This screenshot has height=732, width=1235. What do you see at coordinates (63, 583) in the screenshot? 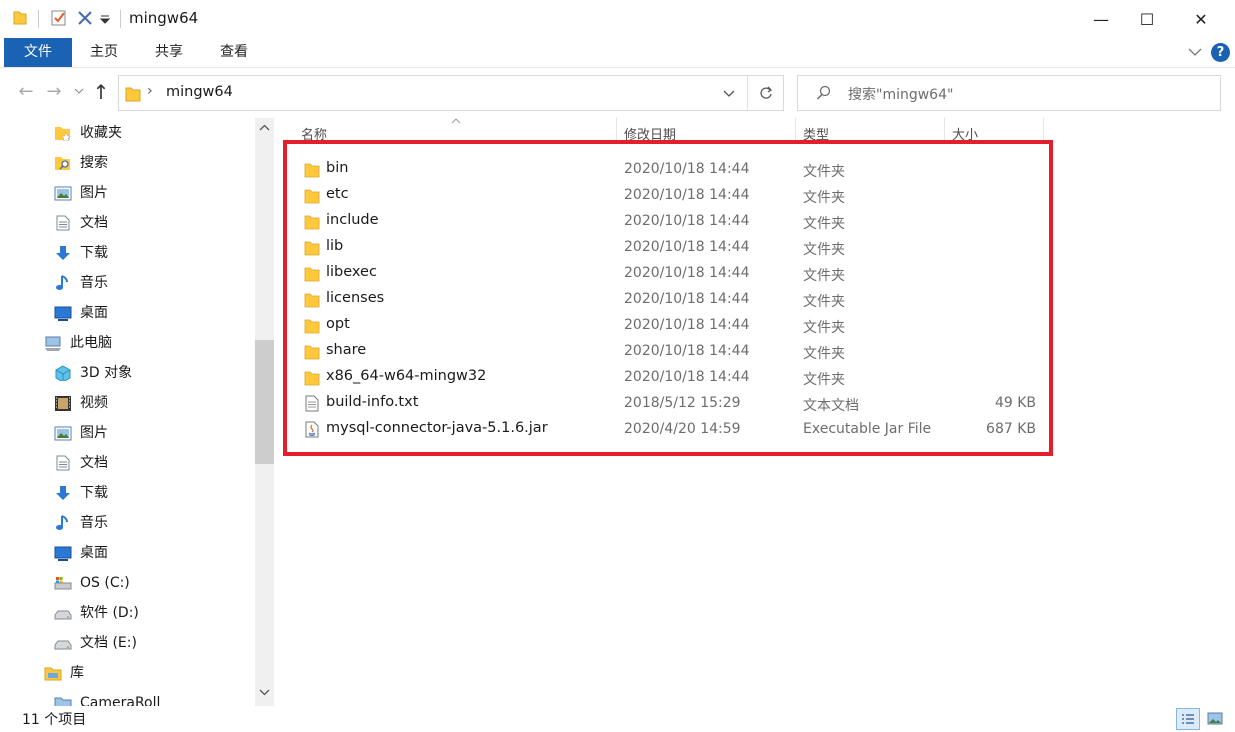
I see `os-drive-icon` at bounding box center [63, 583].